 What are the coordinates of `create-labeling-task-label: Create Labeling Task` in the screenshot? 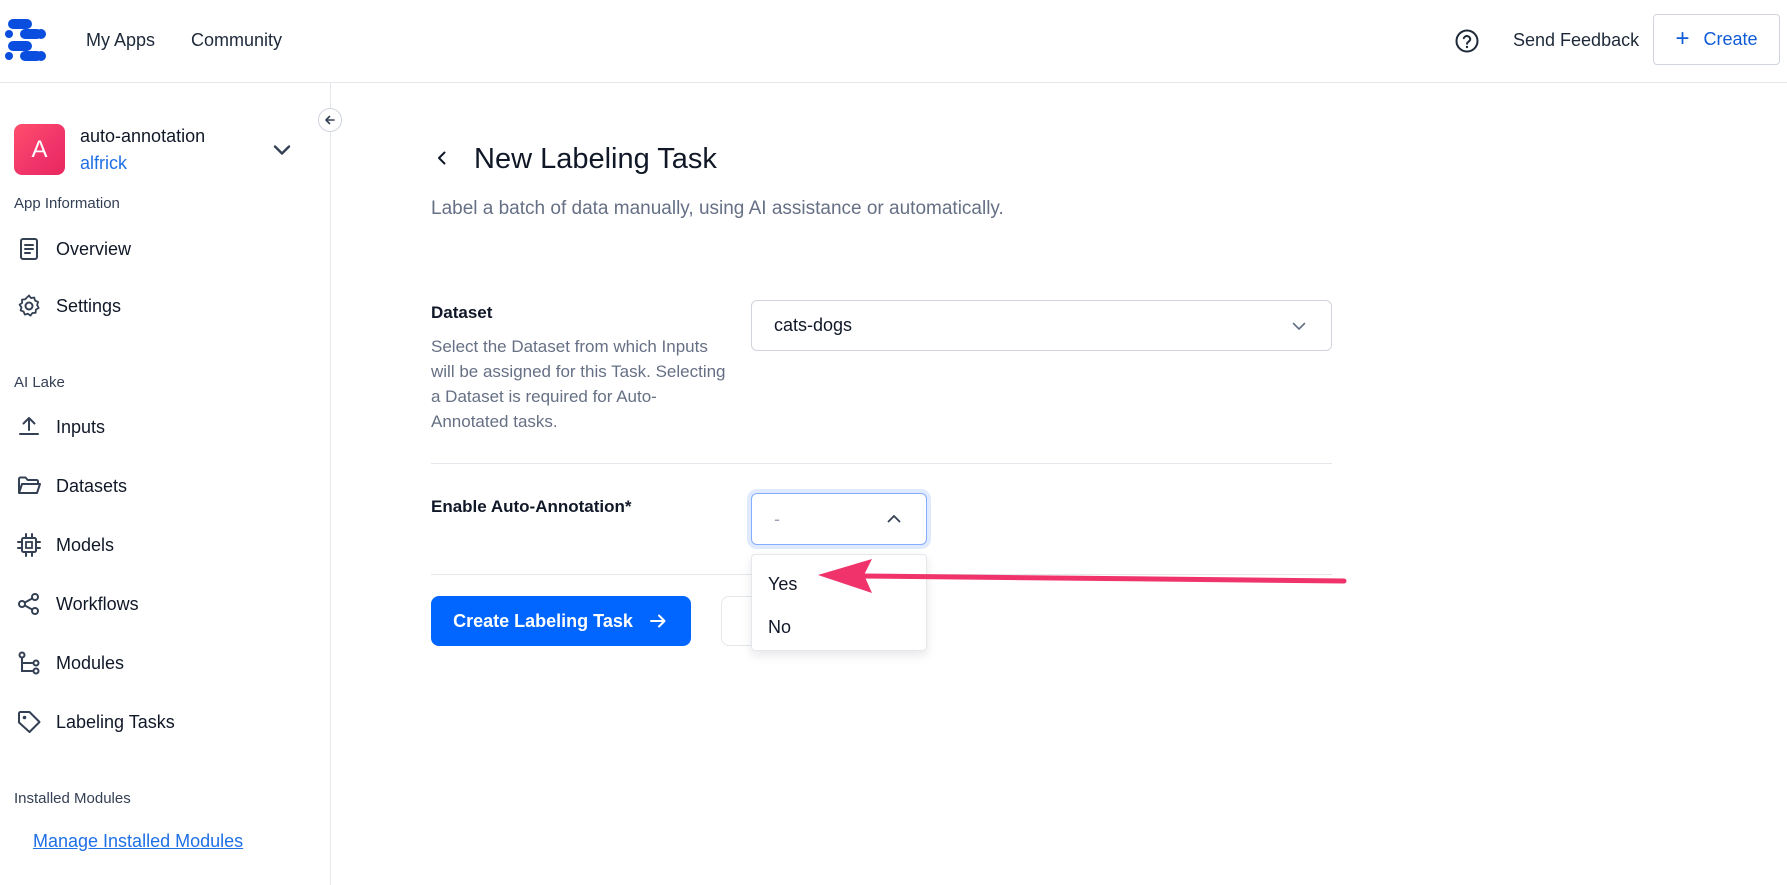 It's located at (543, 620).